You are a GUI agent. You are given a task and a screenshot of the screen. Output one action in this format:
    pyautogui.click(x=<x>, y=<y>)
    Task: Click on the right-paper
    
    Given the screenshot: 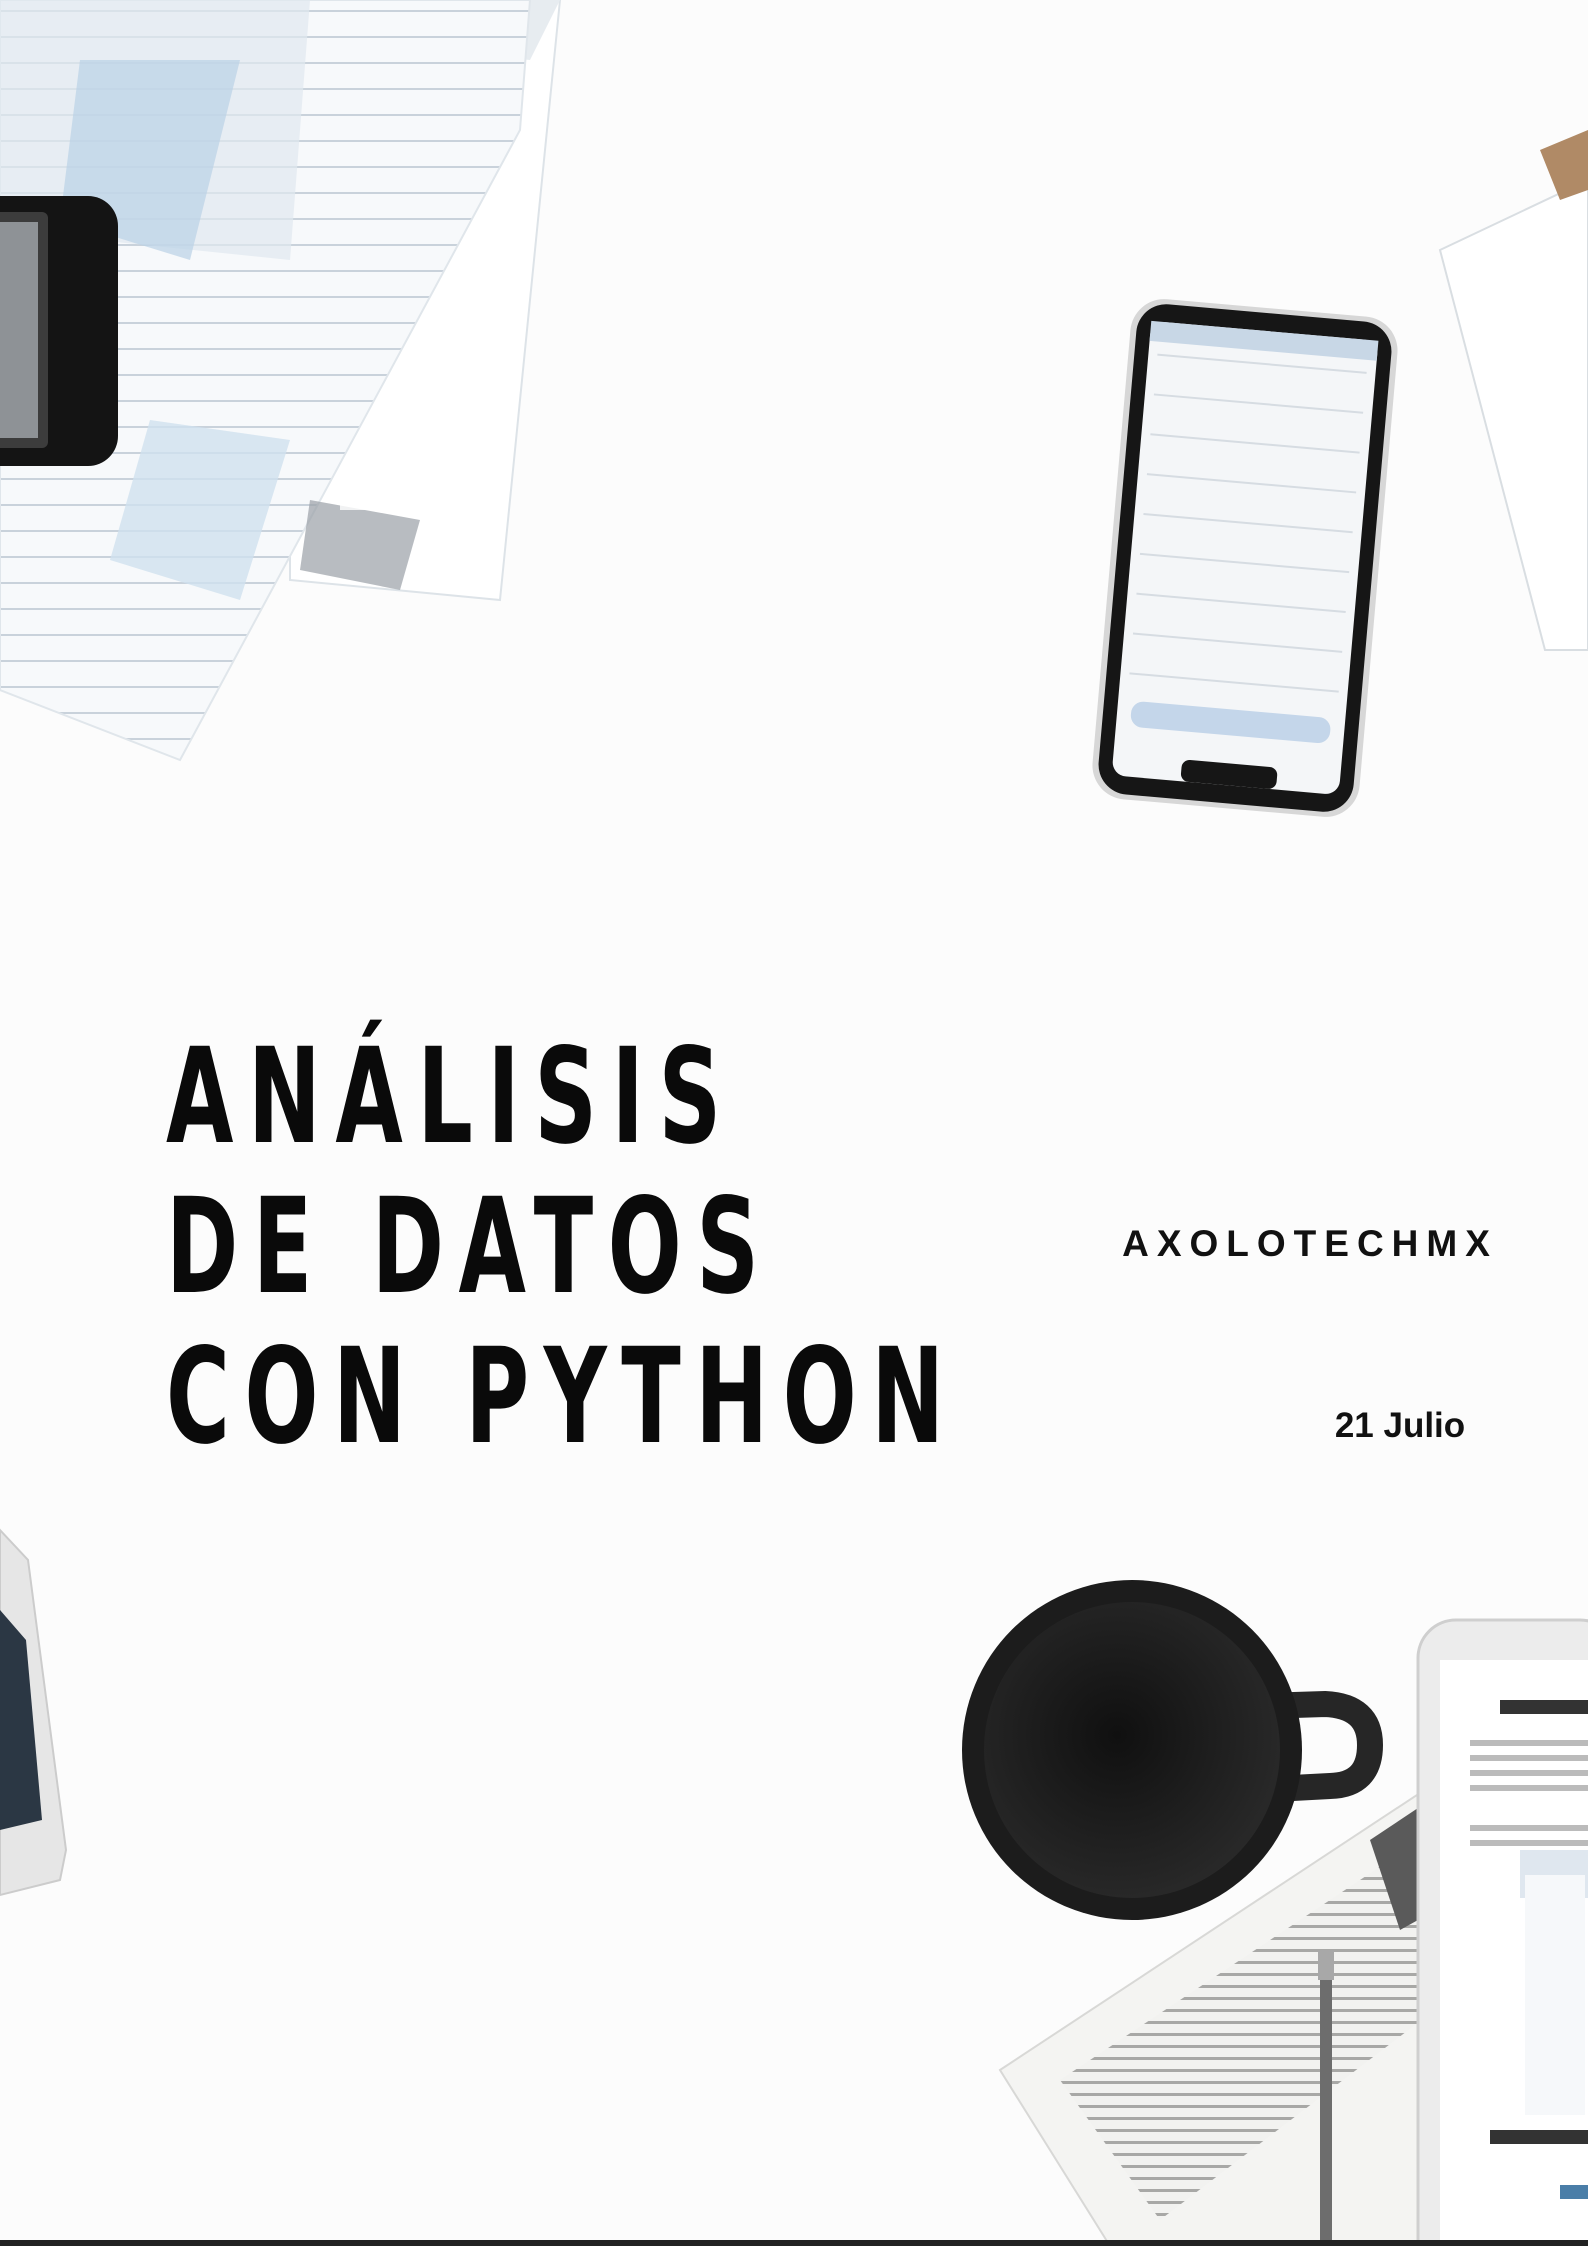 What is the action you would take?
    pyautogui.click(x=1513, y=390)
    